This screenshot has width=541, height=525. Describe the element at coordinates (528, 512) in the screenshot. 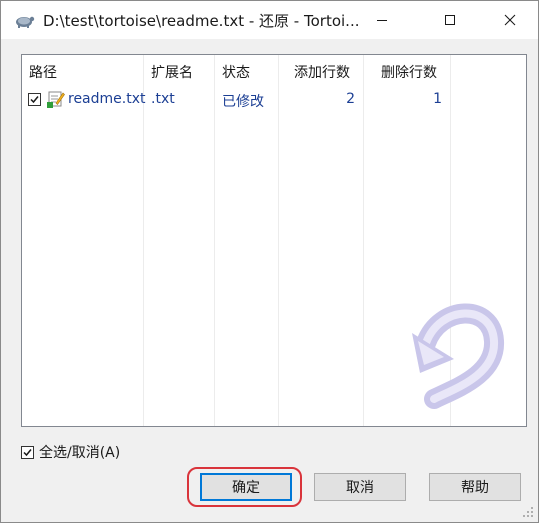

I see `resize-grip-icon` at that location.